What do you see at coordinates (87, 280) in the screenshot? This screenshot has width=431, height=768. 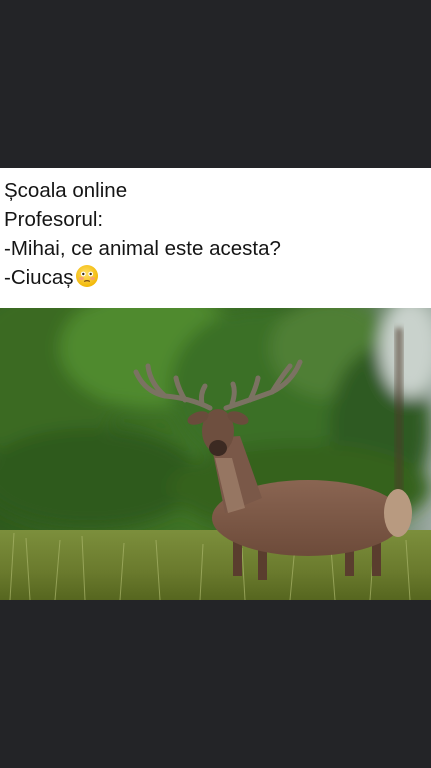 I see `flushed-face-emoji-icon` at bounding box center [87, 280].